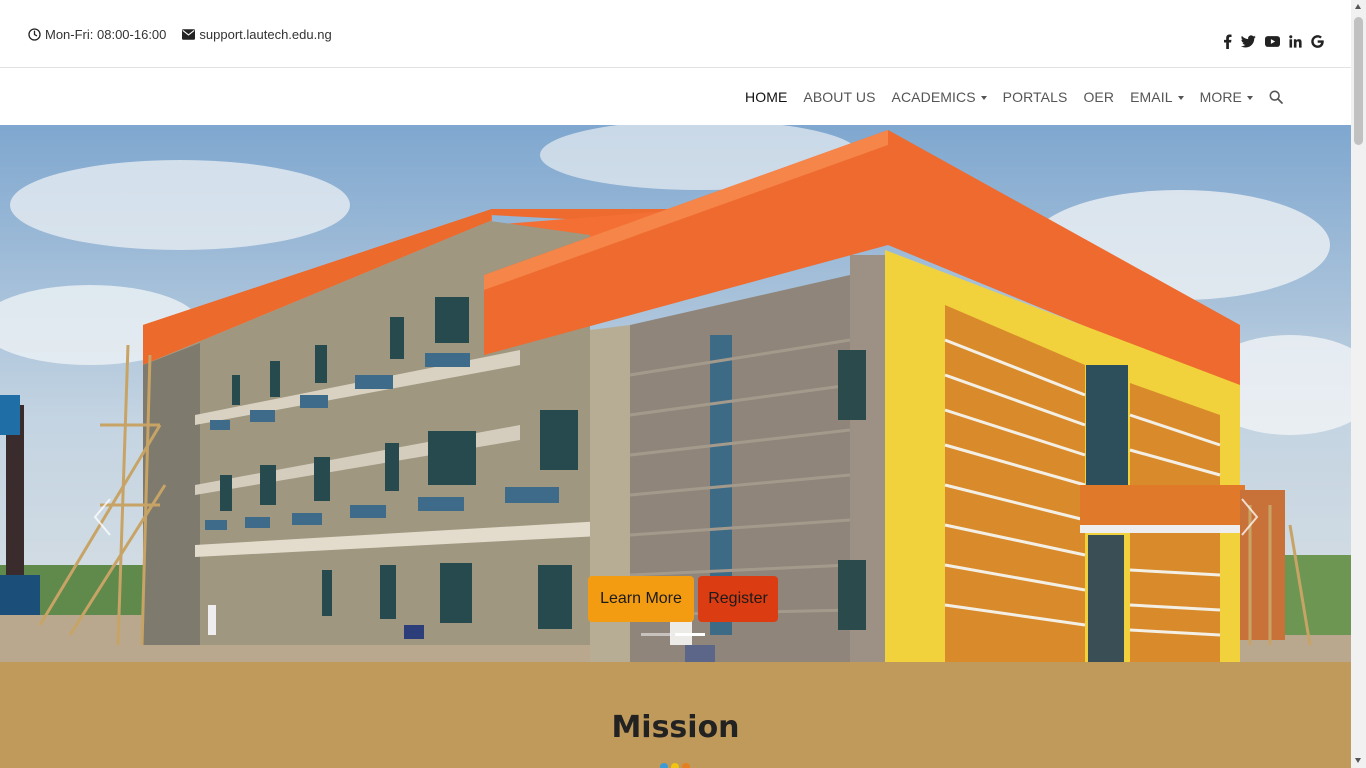 This screenshot has width=1366, height=768. I want to click on nav-academics: ACADEMICS, so click(939, 97).